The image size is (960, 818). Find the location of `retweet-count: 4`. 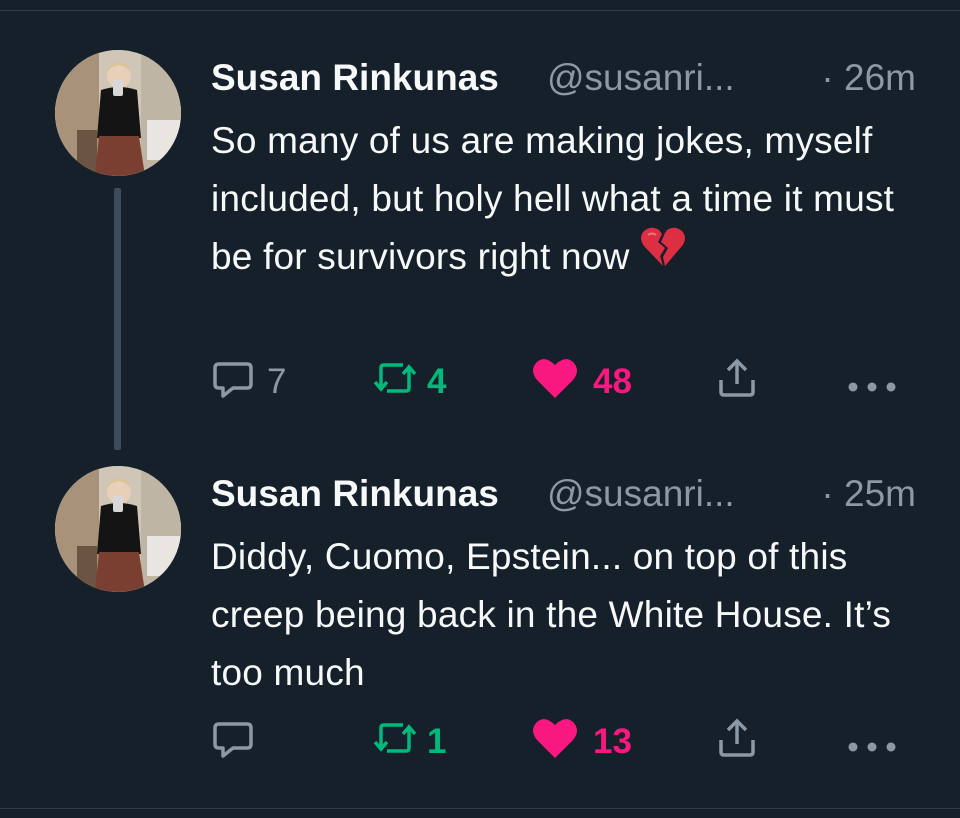

retweet-count: 4 is located at coordinates (437, 381).